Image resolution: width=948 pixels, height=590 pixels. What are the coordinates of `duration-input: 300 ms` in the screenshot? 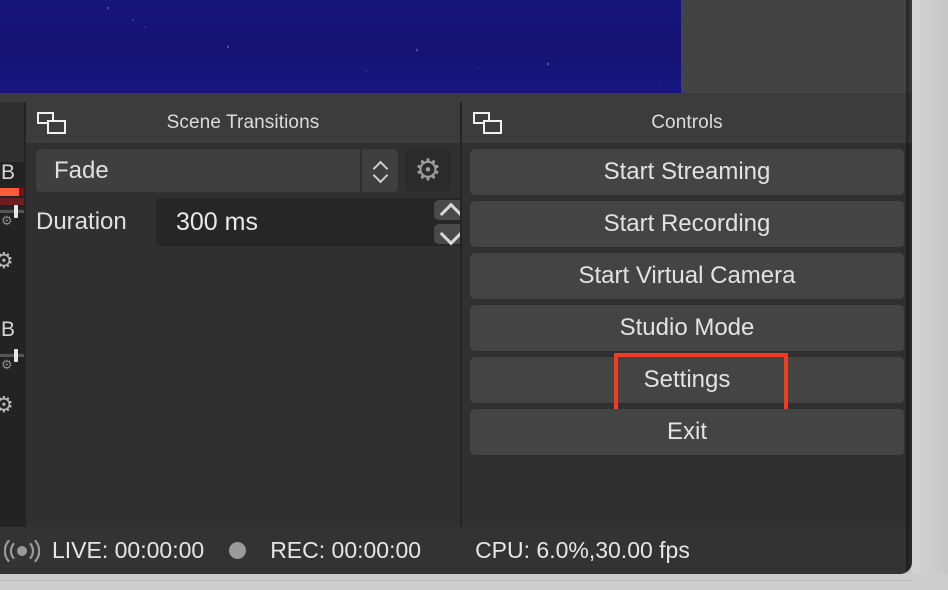 It's located at (294, 222).